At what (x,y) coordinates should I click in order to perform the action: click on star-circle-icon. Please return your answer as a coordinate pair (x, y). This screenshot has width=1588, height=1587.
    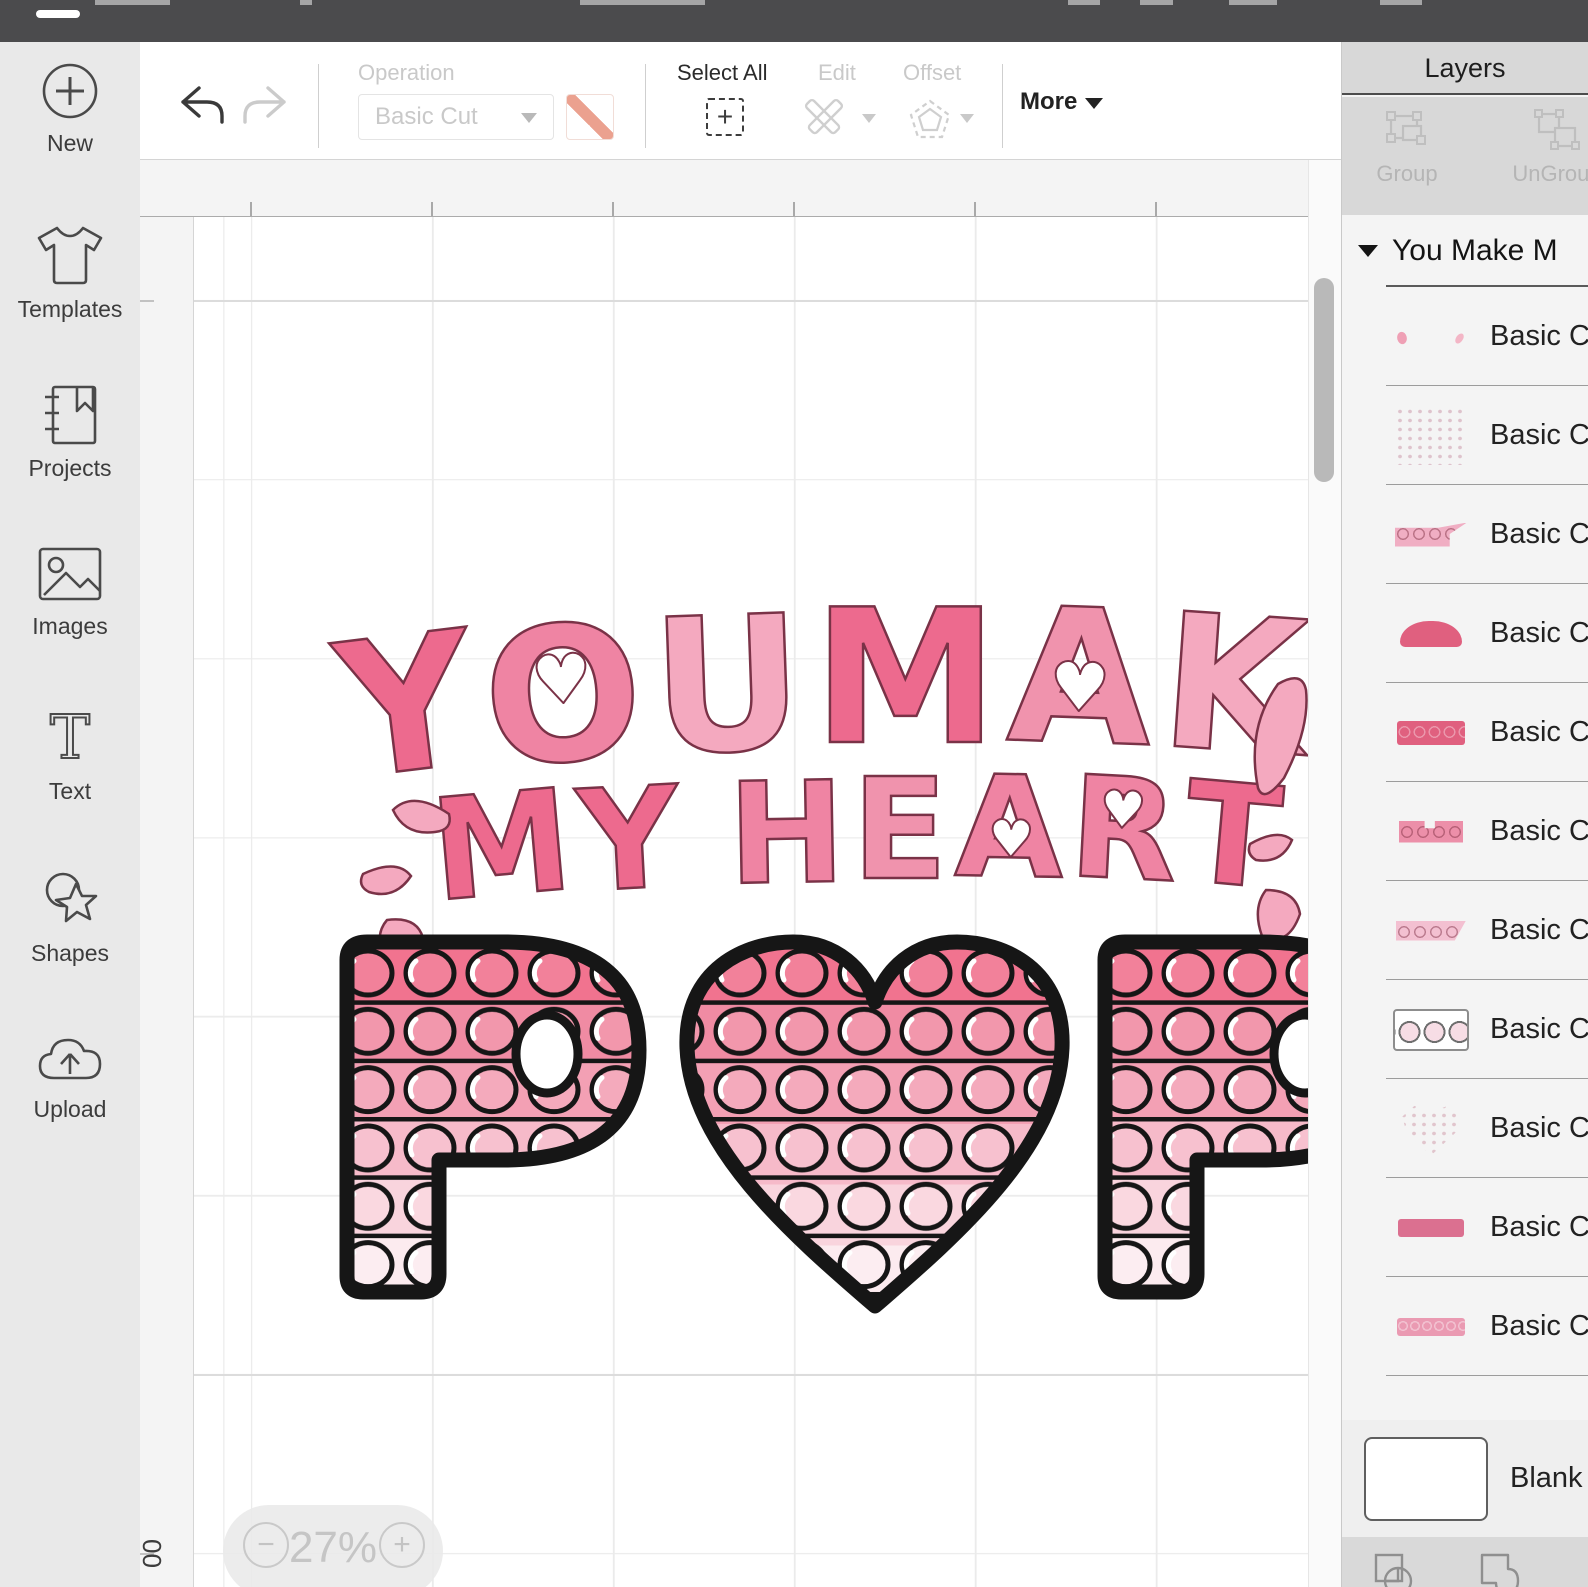
    Looking at the image, I should click on (71, 897).